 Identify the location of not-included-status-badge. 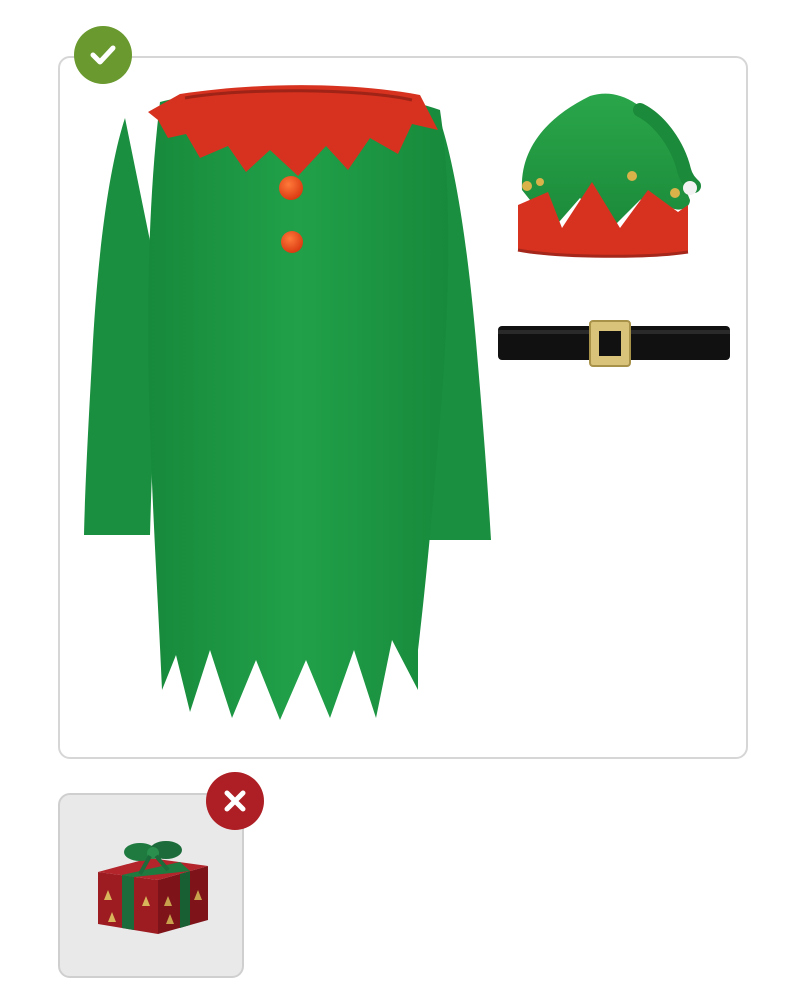
(235, 801).